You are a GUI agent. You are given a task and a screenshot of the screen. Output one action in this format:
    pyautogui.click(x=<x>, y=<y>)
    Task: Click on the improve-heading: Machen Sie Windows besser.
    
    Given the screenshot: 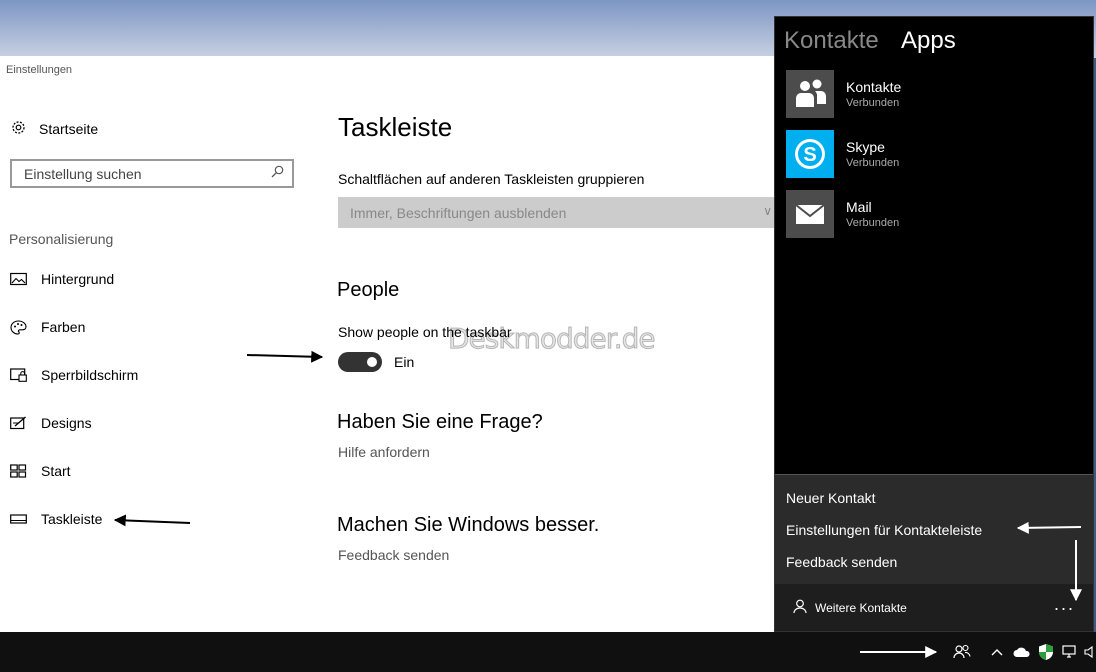 What is the action you would take?
    pyautogui.click(x=468, y=525)
    